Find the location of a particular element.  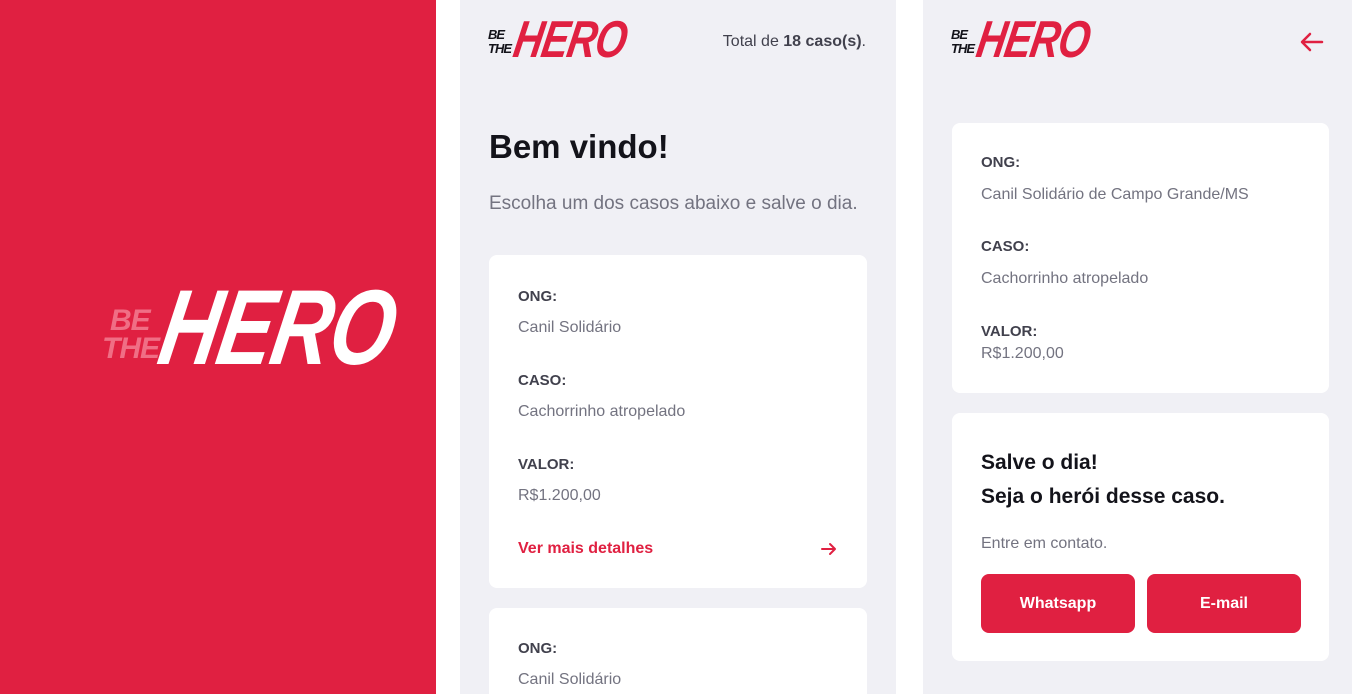

arrow-right-icon is located at coordinates (828, 549).